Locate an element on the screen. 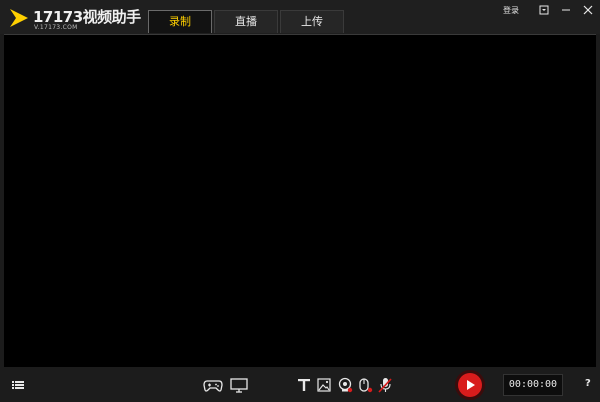 The image size is (600, 402). tab-upload: 上传 is located at coordinates (312, 21).